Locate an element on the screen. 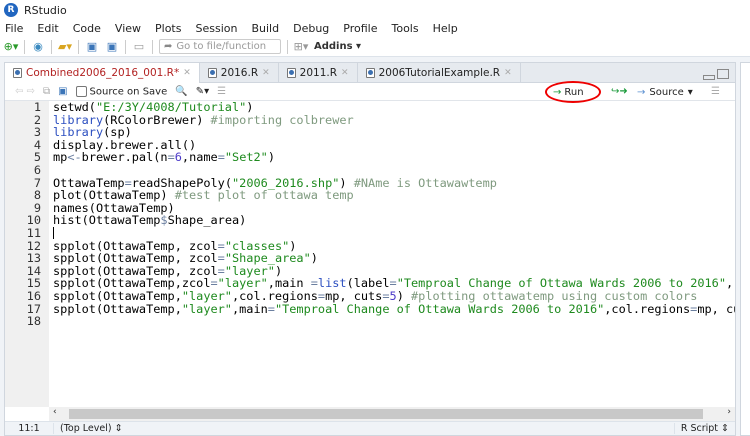 The width and height of the screenshot is (750, 436). addins-menu: Addins ▾ is located at coordinates (337, 46).